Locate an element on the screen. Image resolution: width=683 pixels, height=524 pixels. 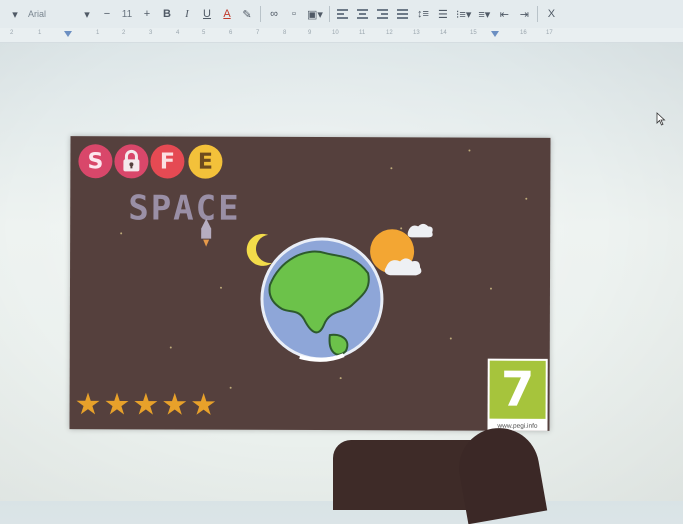
ruler-tick: 7 is located at coordinates (258, 33).